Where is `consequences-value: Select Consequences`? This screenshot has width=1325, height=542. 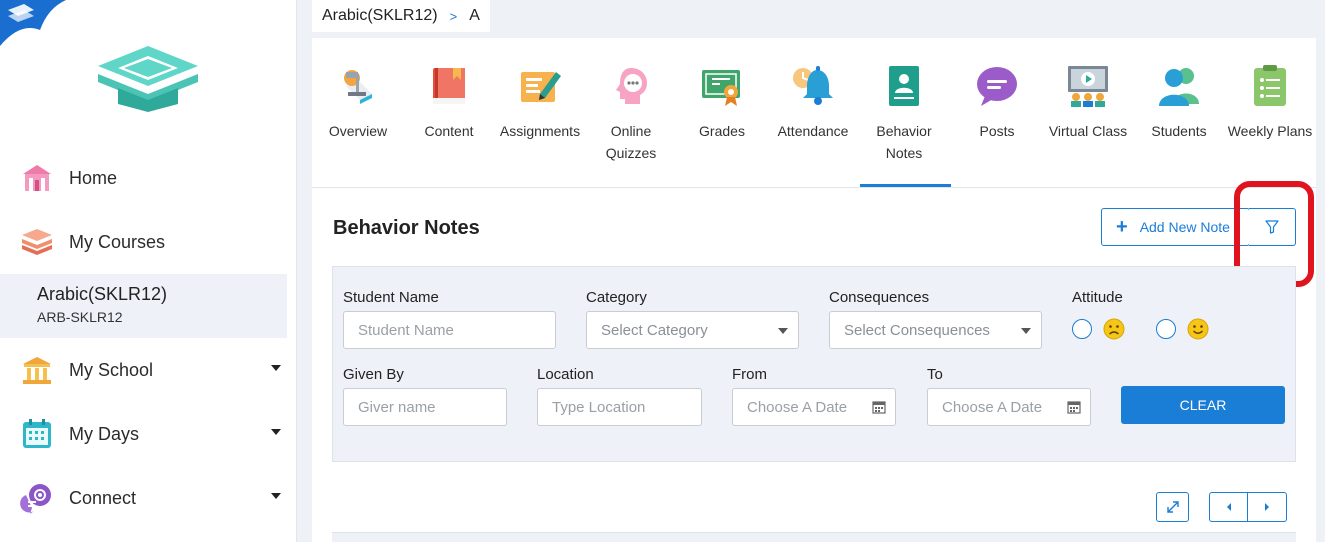 consequences-value: Select Consequences is located at coordinates (917, 330).